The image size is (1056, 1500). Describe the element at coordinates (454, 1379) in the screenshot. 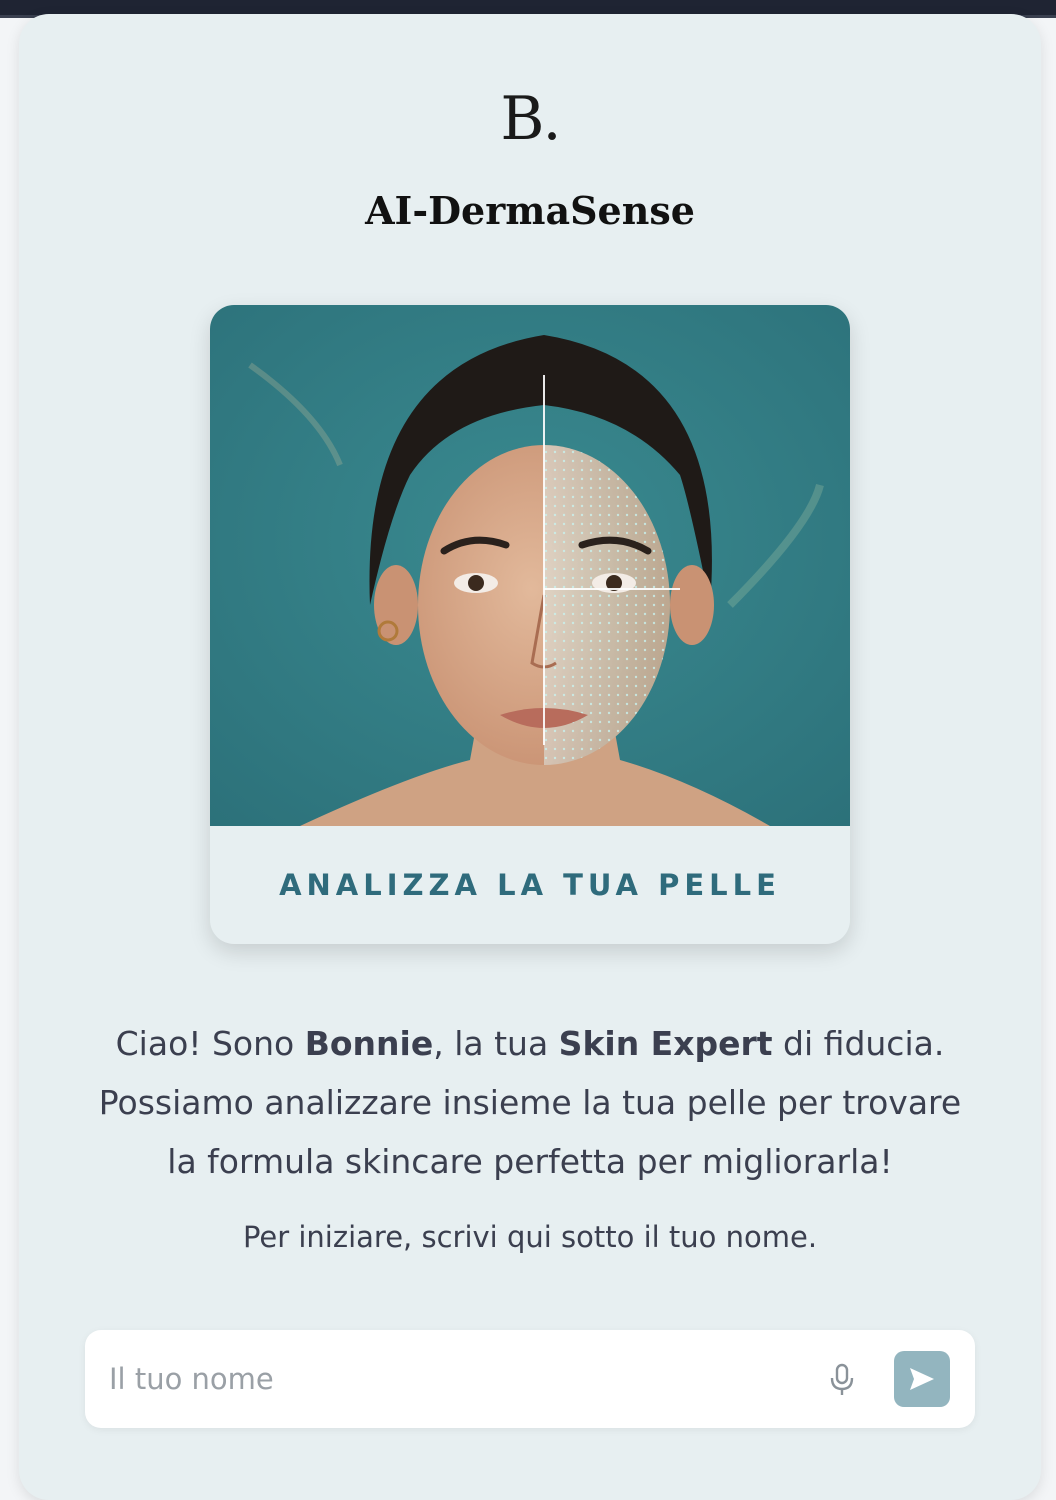

I see `name-input` at that location.